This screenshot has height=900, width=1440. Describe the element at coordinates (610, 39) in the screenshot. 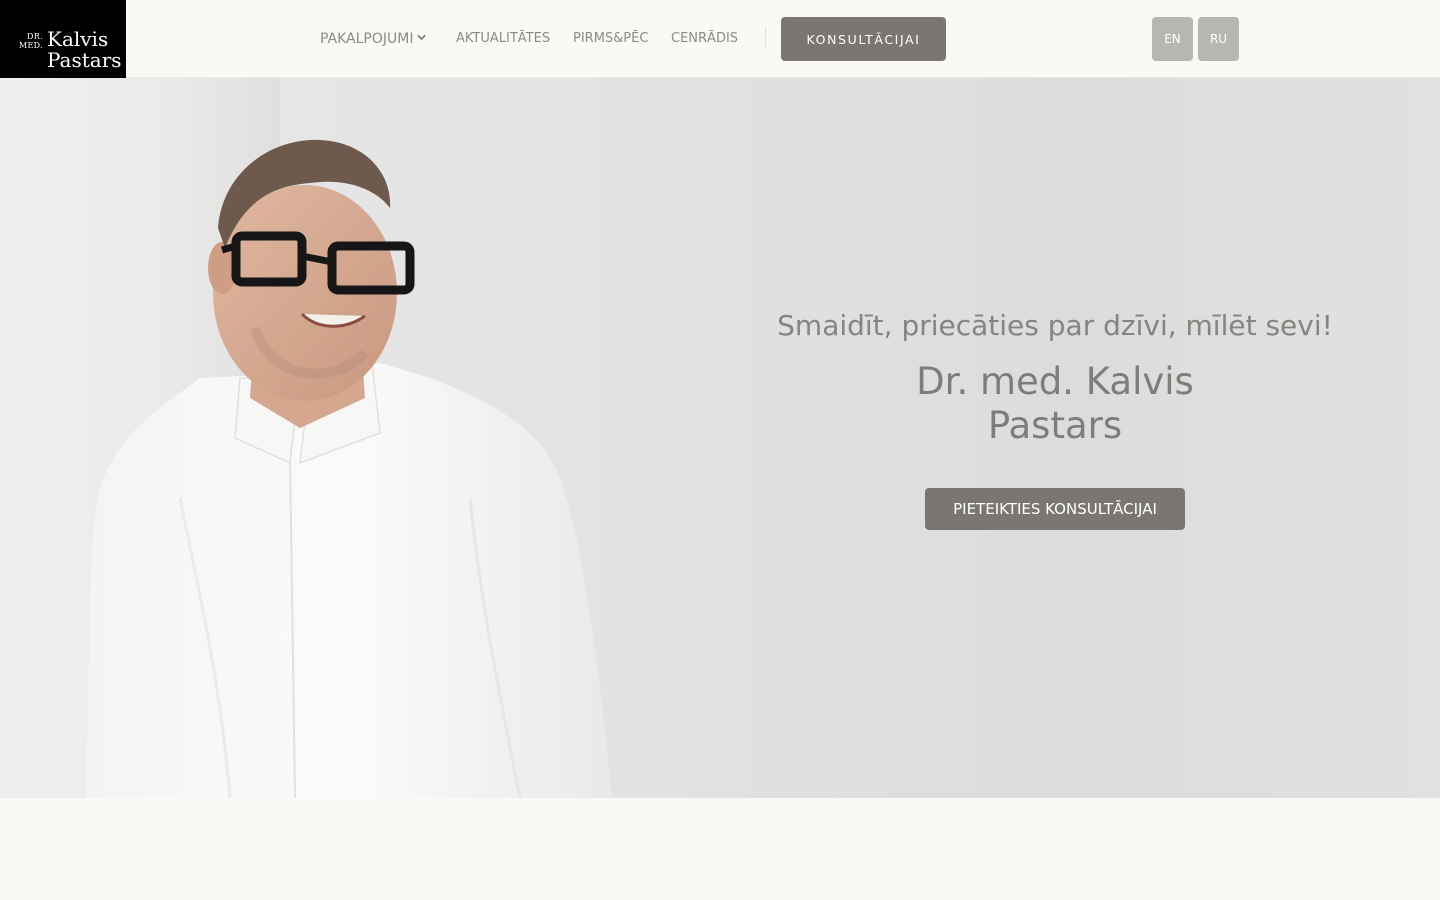

I see `nav-before-after-link: PIRMS&PĒC` at that location.